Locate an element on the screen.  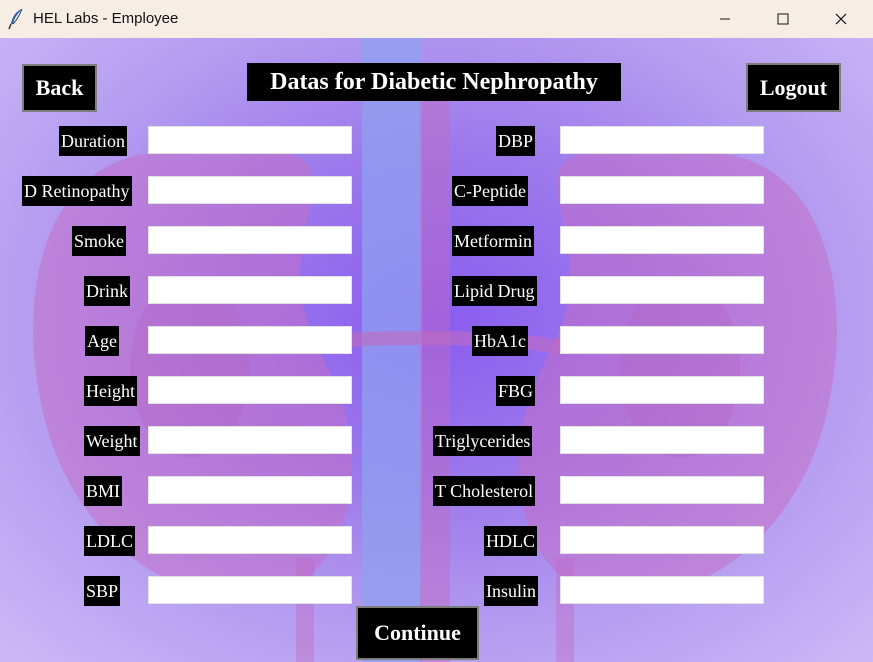
close-button is located at coordinates (841, 19).